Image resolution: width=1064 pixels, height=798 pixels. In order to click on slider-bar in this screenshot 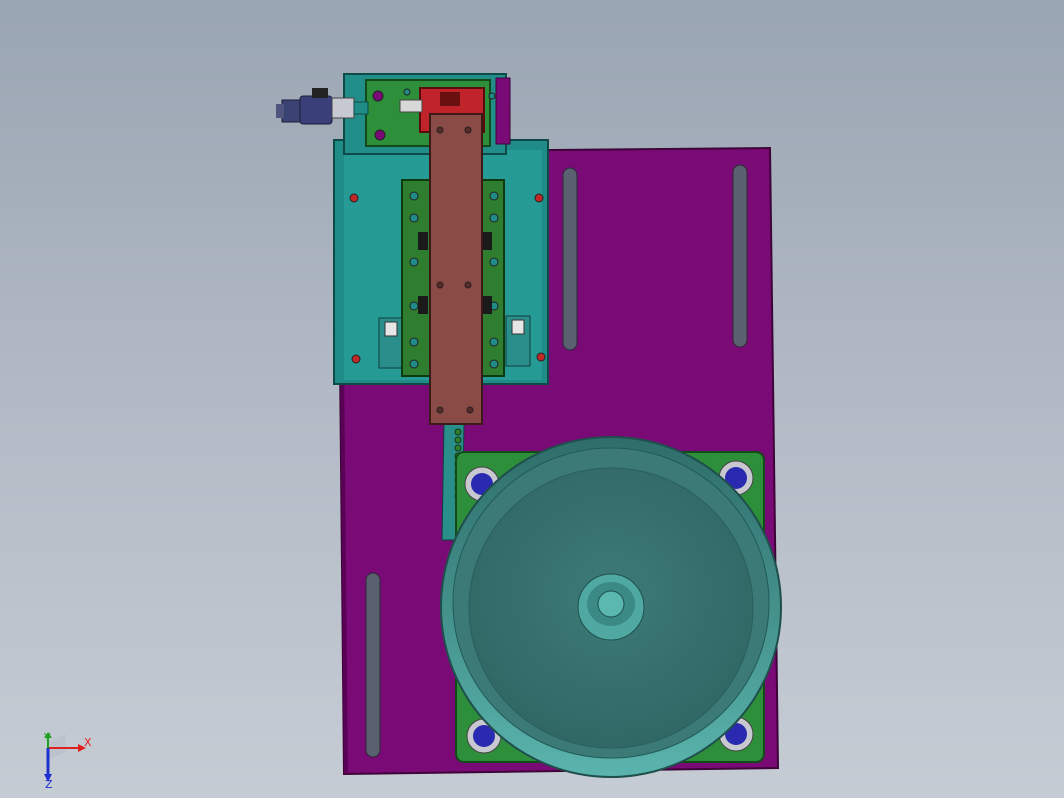, I will do `click(456, 269)`.